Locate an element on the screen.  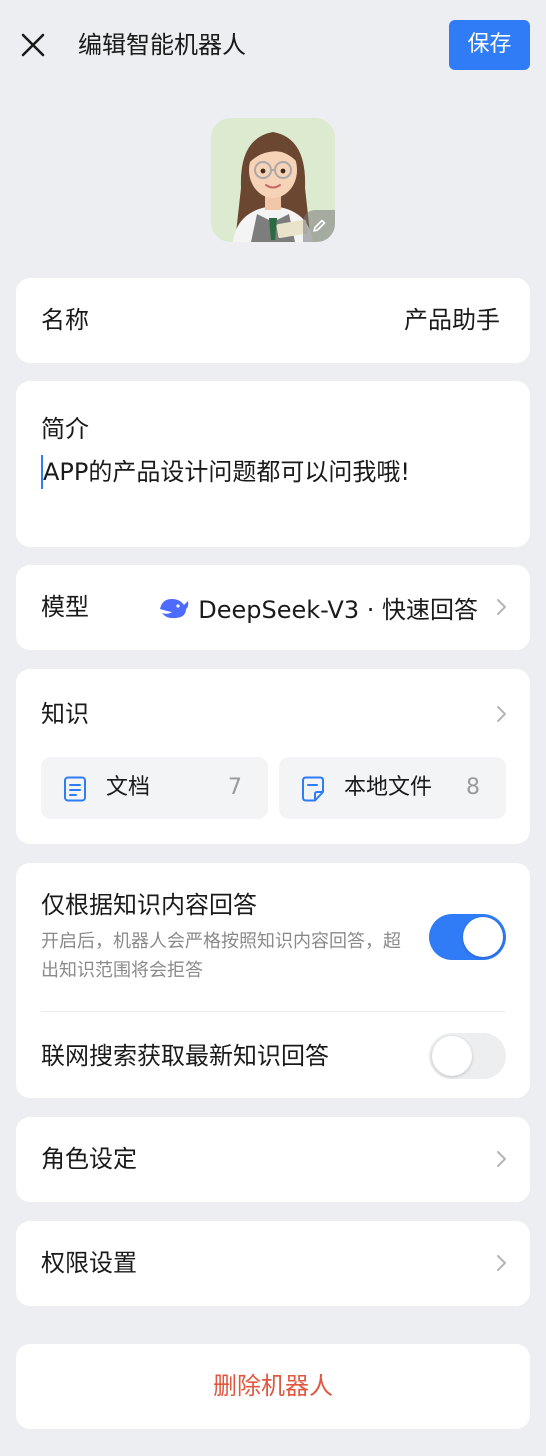
intro-label: 简介 is located at coordinates (65, 429).